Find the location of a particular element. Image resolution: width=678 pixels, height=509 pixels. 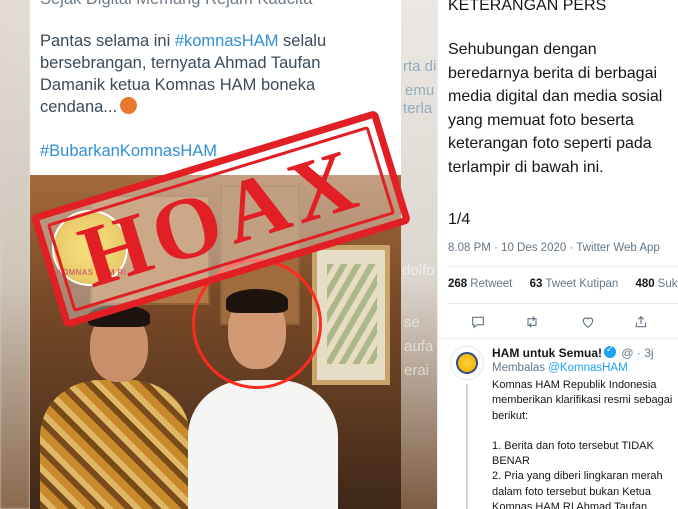

background-text-fragment: emu is located at coordinates (420, 90).